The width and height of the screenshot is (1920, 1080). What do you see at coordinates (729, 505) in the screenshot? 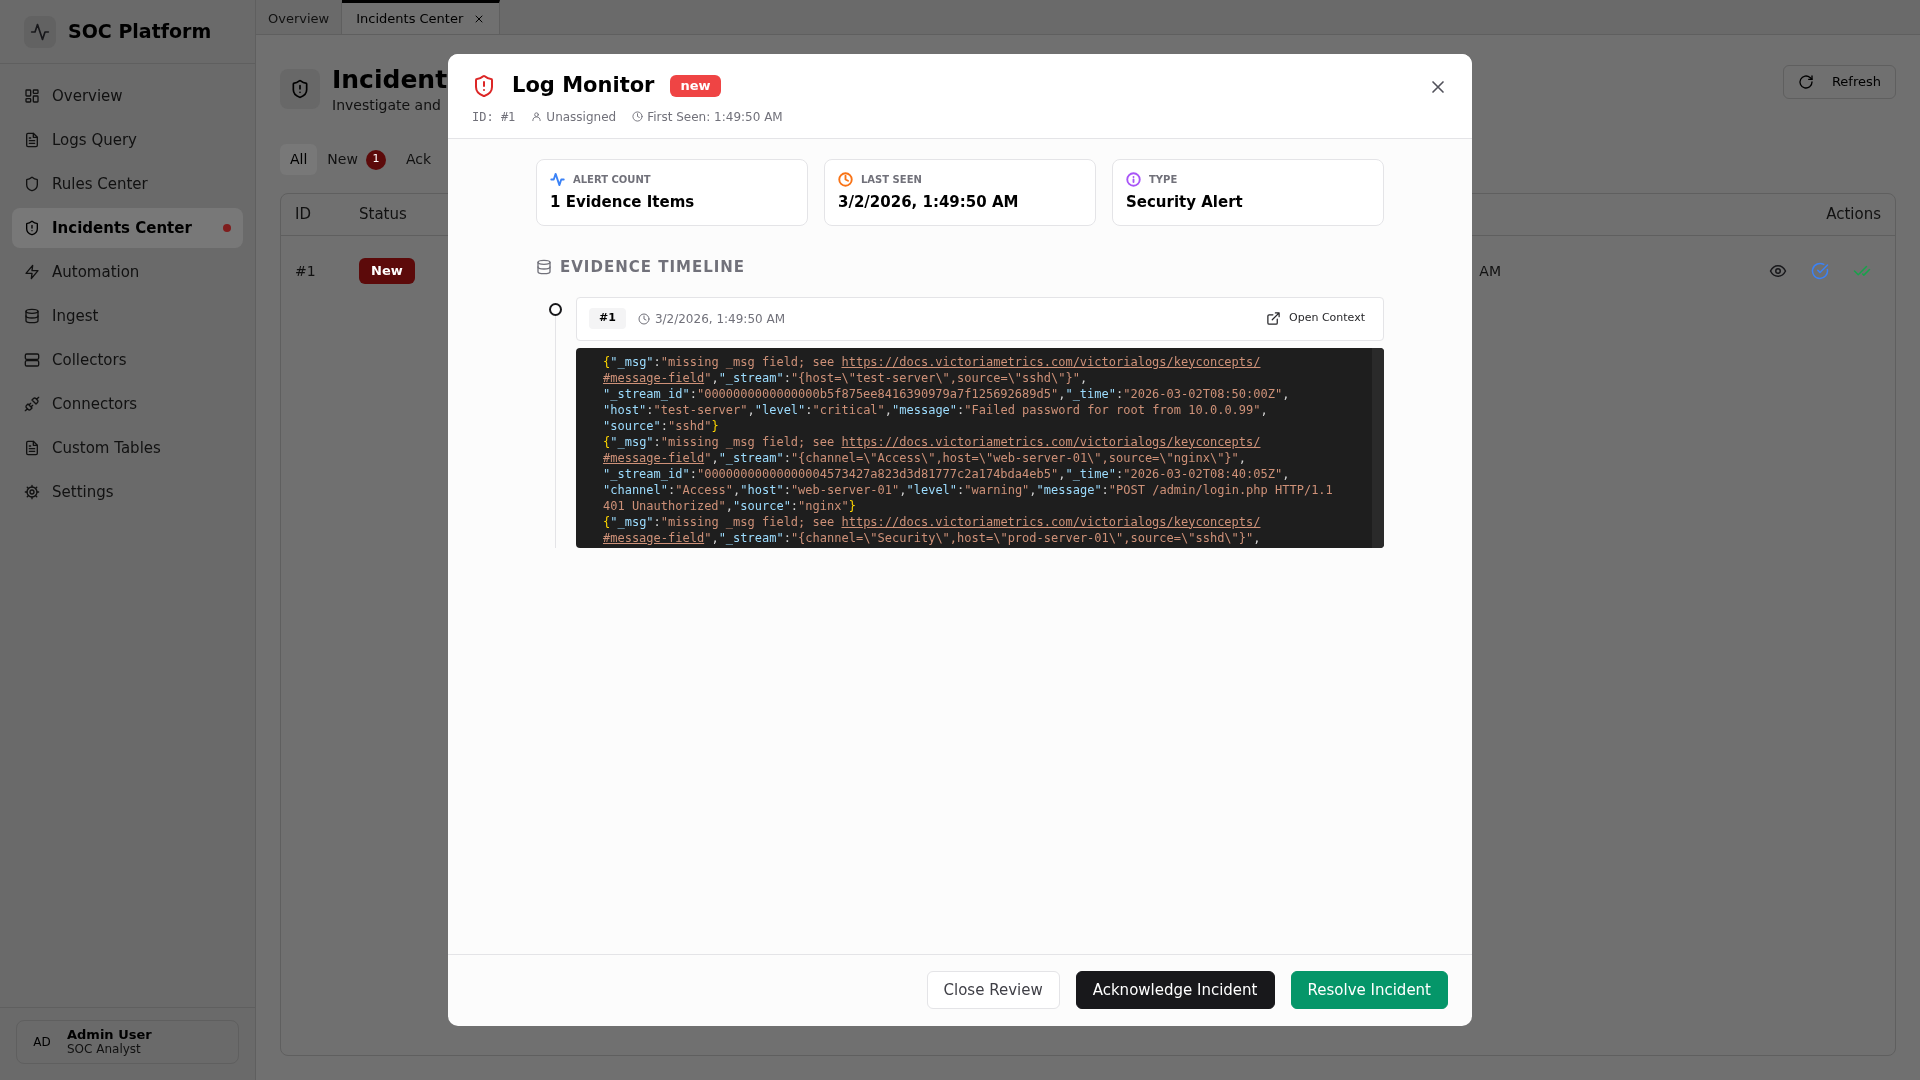
I see `log-line: 401 Unauthorized","source":"nginx"}` at bounding box center [729, 505].